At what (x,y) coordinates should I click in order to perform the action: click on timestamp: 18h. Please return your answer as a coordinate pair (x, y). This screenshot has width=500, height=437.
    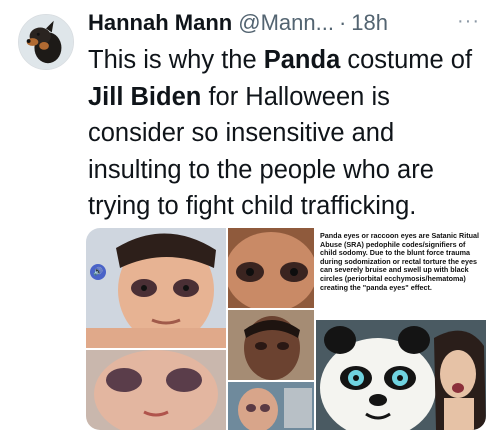
    Looking at the image, I should click on (369, 23).